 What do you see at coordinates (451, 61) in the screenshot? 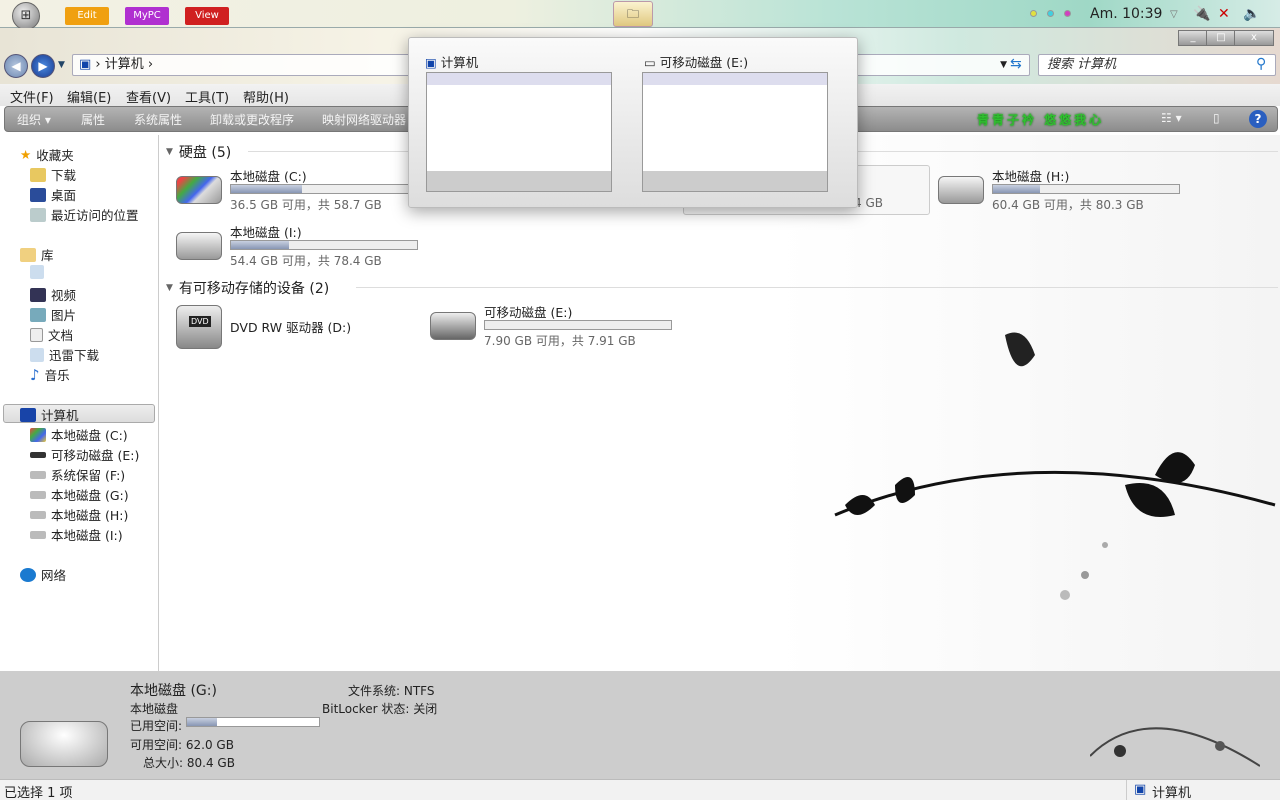
I see `preview-window-computer: ▣ 计算机` at bounding box center [451, 61].